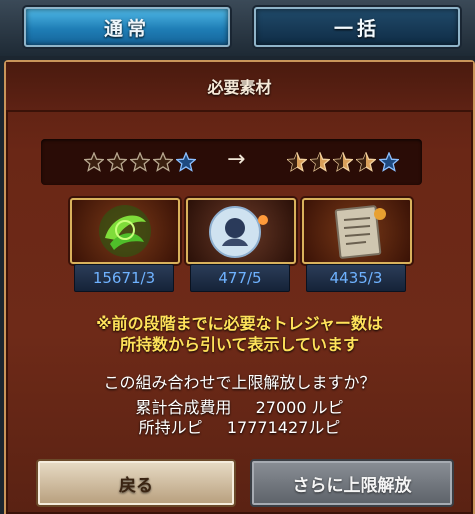 Image resolution: width=475 pixels, height=514 pixels. What do you see at coordinates (239, 382) in the screenshot?
I see `confirm-question: この組み合わせで上限解放しますか？` at bounding box center [239, 382].